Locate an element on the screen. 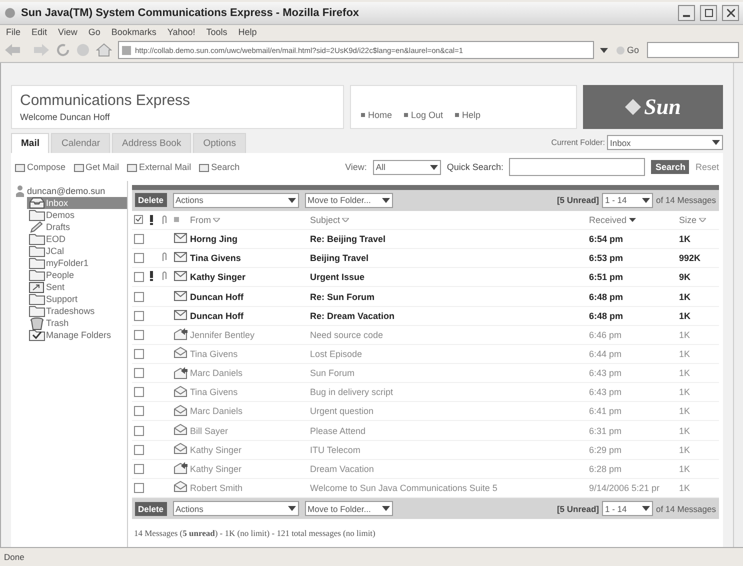 This screenshot has width=743, height=566. tab: Options is located at coordinates (219, 143).